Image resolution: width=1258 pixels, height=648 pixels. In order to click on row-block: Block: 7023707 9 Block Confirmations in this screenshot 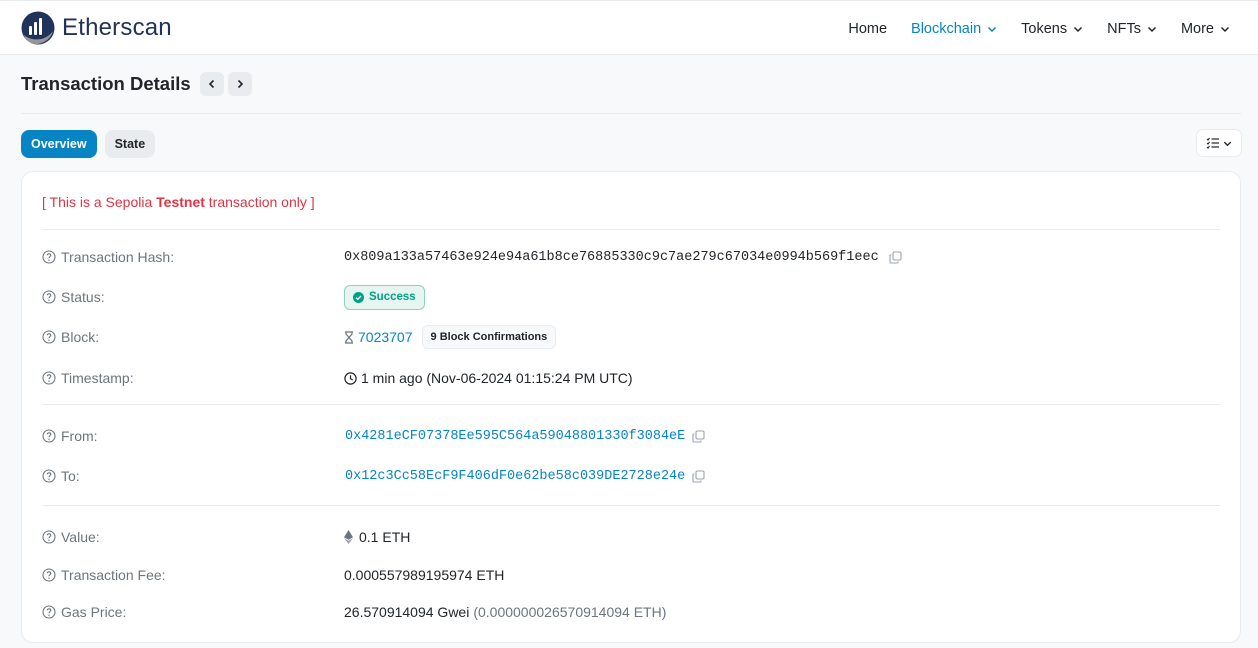, I will do `click(631, 337)`.